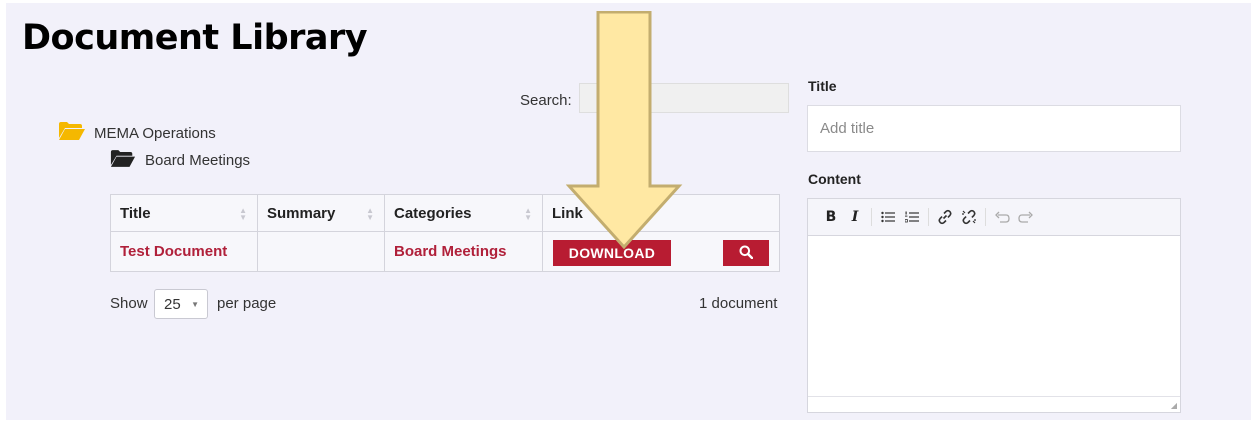 The height and width of the screenshot is (423, 1251). What do you see at coordinates (195, 38) in the screenshot?
I see `page-title: Document Library` at bounding box center [195, 38].